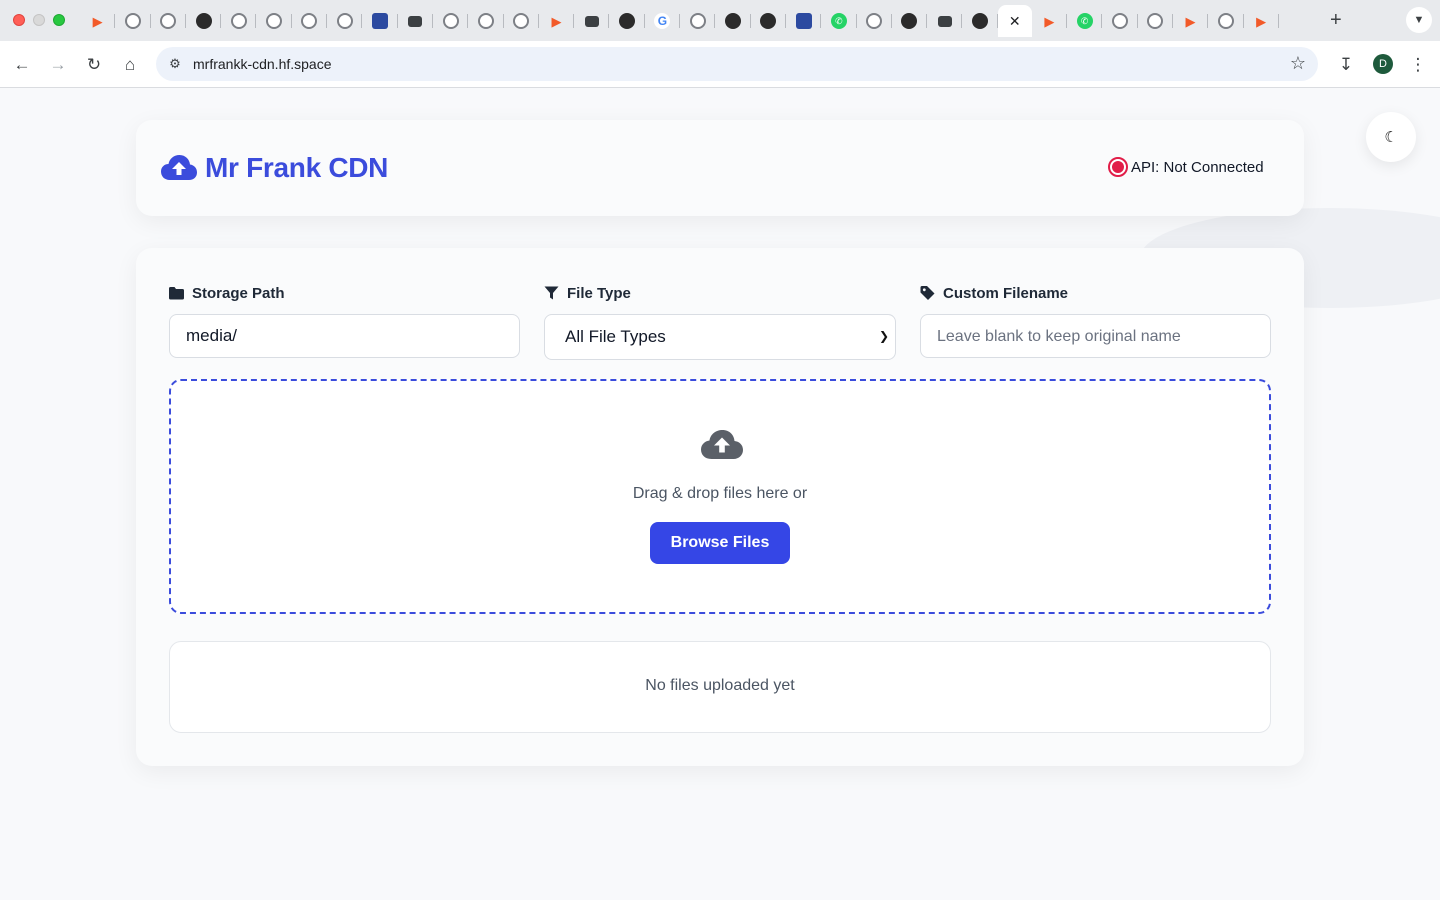  I want to click on cloud-upload-icon, so click(722, 444).